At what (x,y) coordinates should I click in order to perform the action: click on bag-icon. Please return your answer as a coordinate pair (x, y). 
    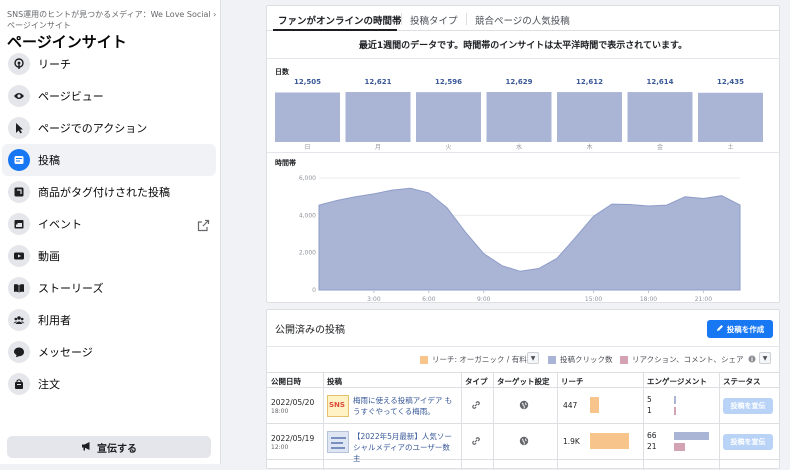
    Looking at the image, I should click on (19, 384).